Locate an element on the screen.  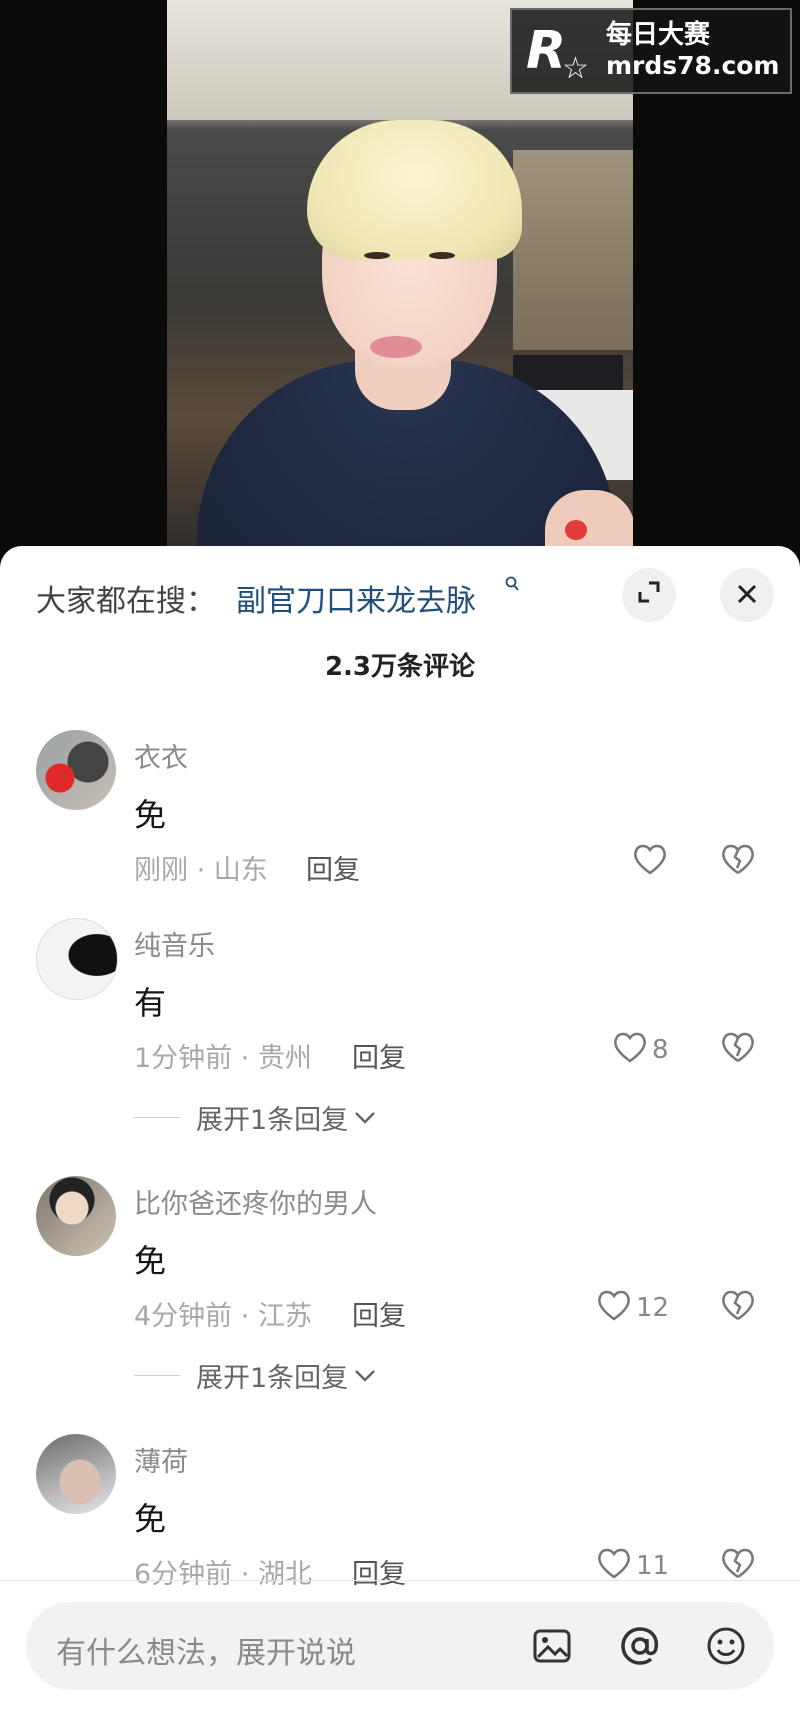
like-button: 8 is located at coordinates (640, 1050).